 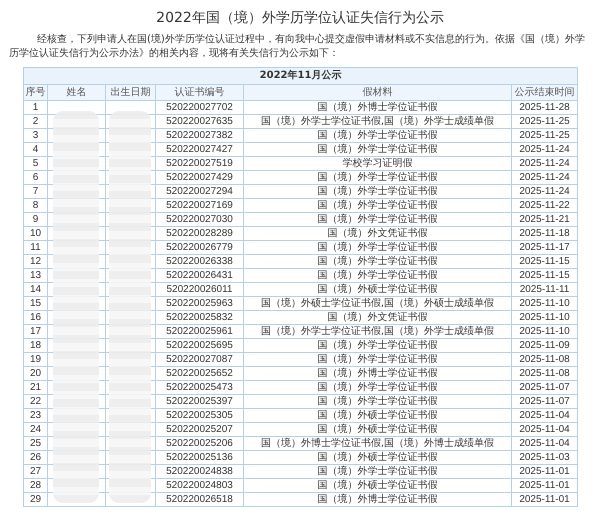 I want to click on column-header: 公示结束时间, so click(x=545, y=92).